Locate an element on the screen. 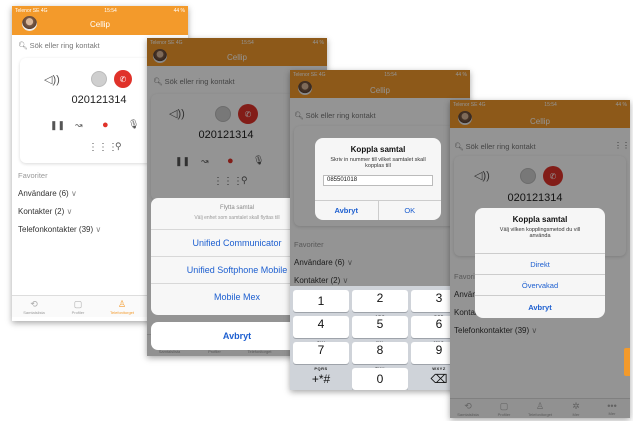  microphone-icon: 🎙︎ is located at coordinates (133, 124).